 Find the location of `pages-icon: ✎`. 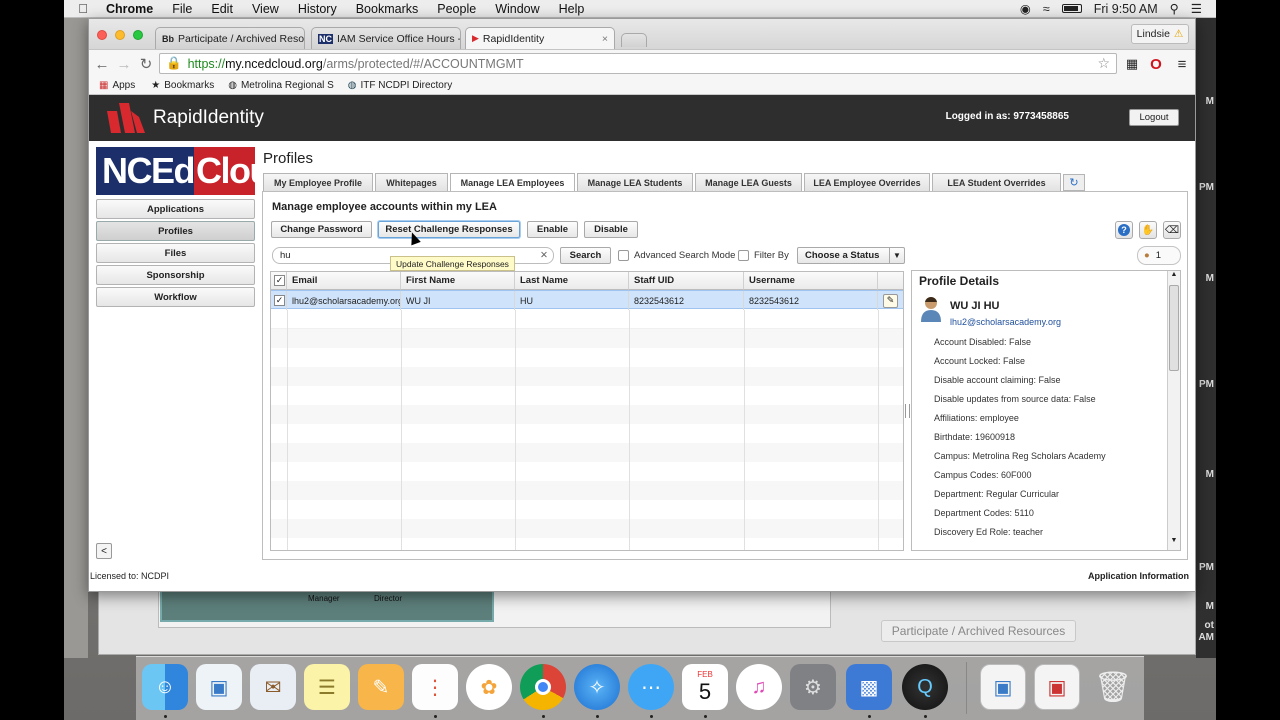

pages-icon: ✎ is located at coordinates (381, 687).